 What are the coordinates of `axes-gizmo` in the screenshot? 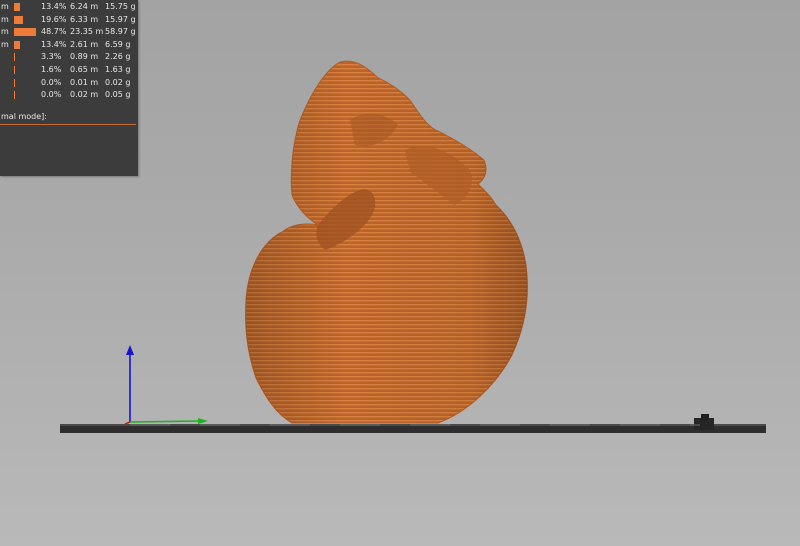 It's located at (166, 385).